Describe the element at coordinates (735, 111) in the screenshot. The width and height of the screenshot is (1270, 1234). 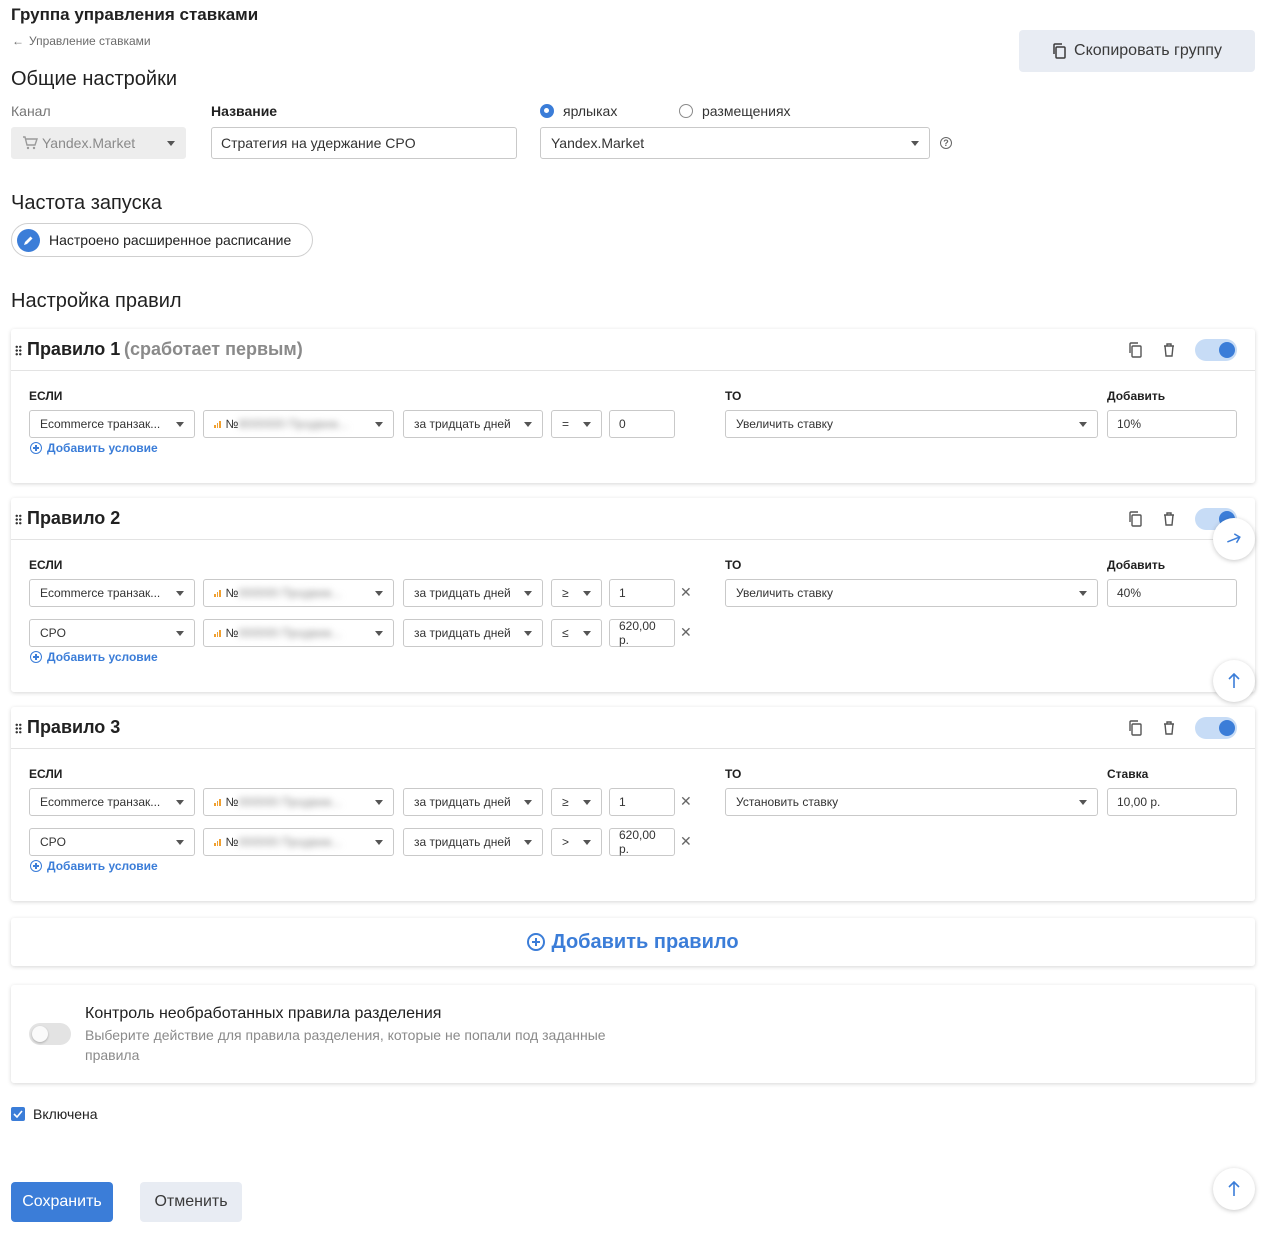
I see `radio-placements: размещениях` at that location.